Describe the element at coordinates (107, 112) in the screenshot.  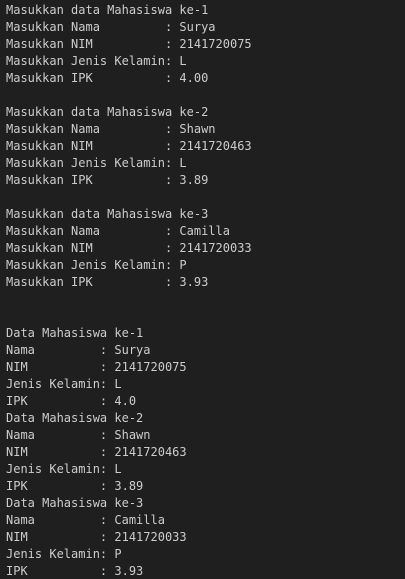
I see `console-line: Masukkan data Mahasiswa ke-2` at that location.